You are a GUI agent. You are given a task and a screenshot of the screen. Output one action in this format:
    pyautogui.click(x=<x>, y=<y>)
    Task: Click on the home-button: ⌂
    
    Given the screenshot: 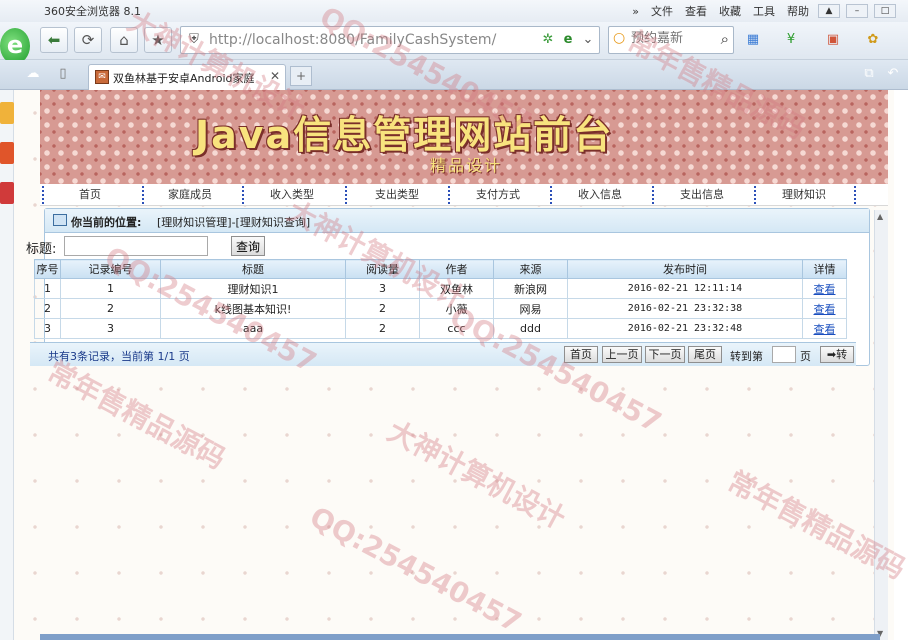 What is the action you would take?
    pyautogui.click(x=124, y=40)
    